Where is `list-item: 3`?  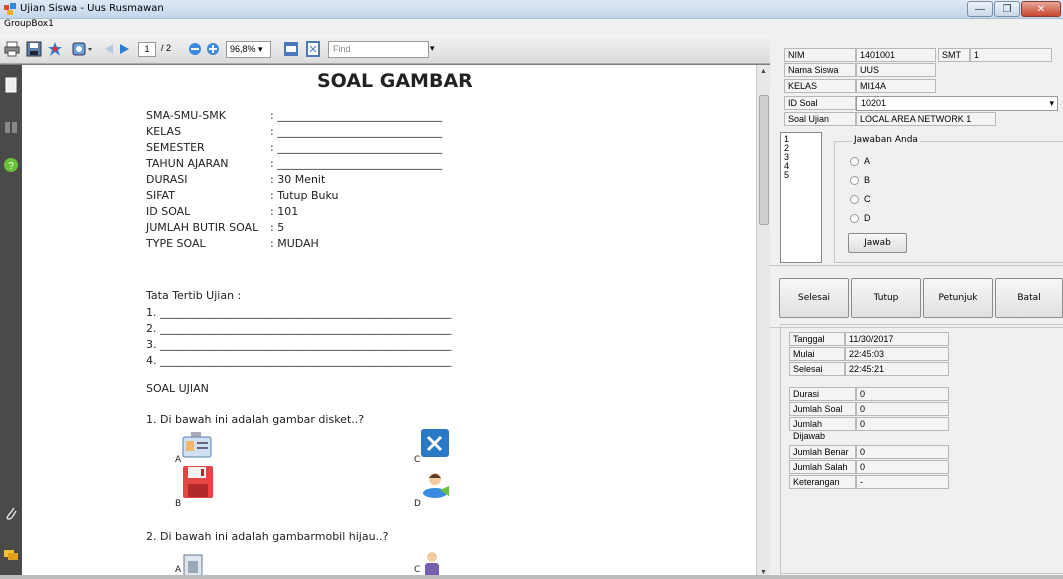 list-item: 3 is located at coordinates (801, 157).